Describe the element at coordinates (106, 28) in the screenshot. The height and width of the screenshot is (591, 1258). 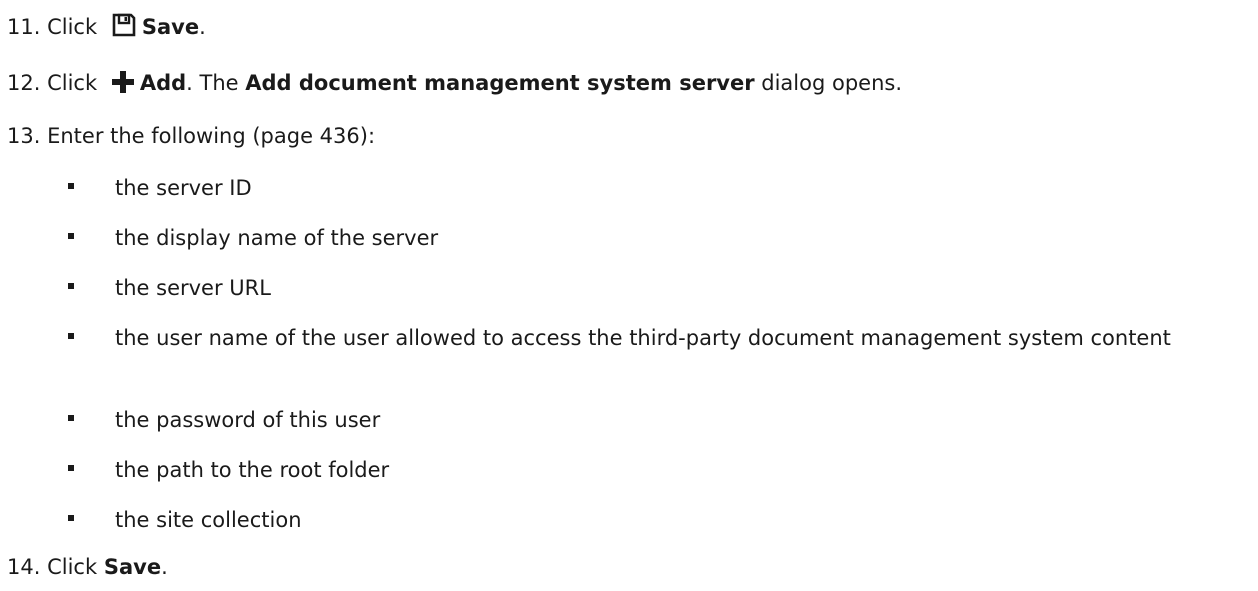
I see `step-11: 11. Click Save.` at that location.